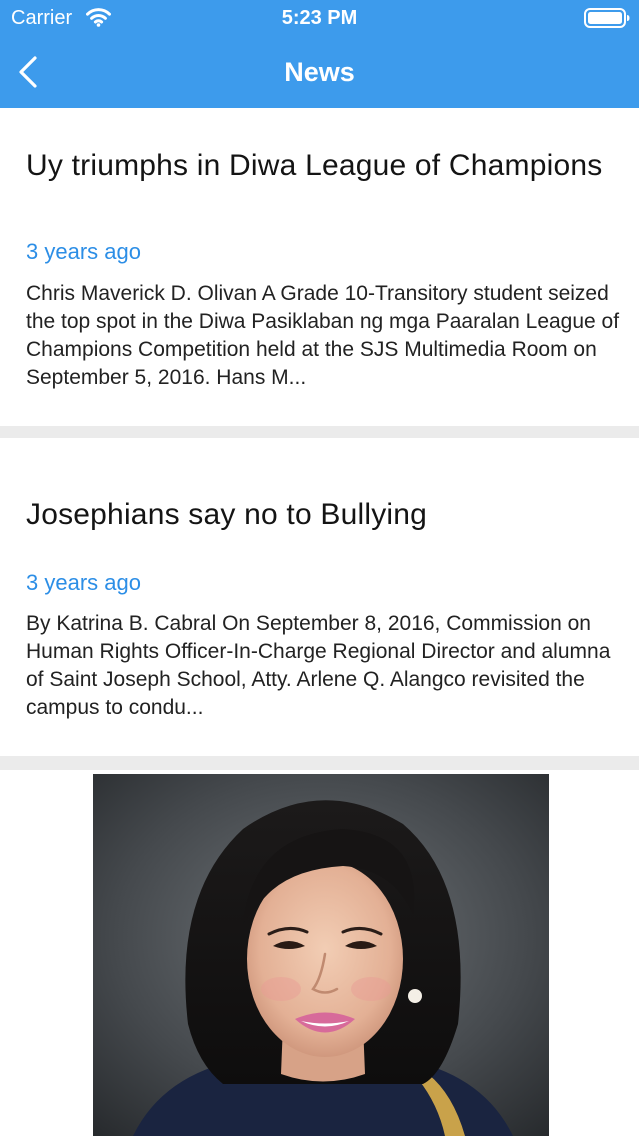 The image size is (639, 1136). Describe the element at coordinates (227, 514) in the screenshot. I see `news-title: Josephians say no to Bullying` at that location.